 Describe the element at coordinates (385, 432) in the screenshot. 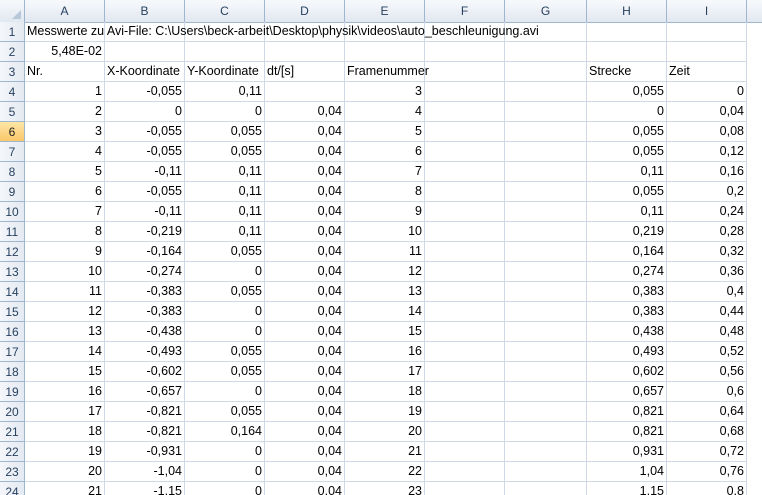

I see `cell-e: 20` at that location.